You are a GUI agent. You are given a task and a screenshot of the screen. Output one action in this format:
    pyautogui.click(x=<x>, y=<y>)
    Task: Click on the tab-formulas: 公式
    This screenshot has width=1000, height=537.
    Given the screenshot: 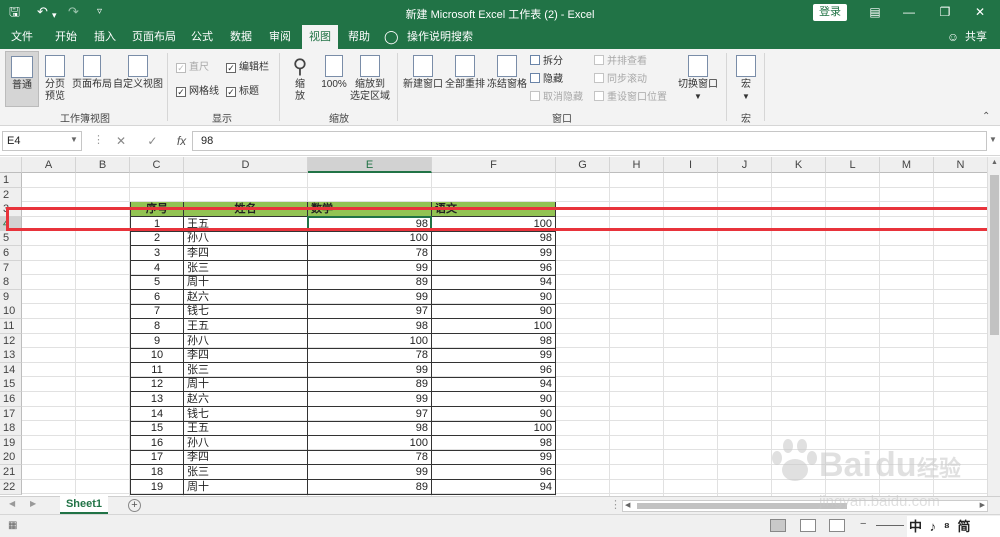 What is the action you would take?
    pyautogui.click(x=202, y=37)
    